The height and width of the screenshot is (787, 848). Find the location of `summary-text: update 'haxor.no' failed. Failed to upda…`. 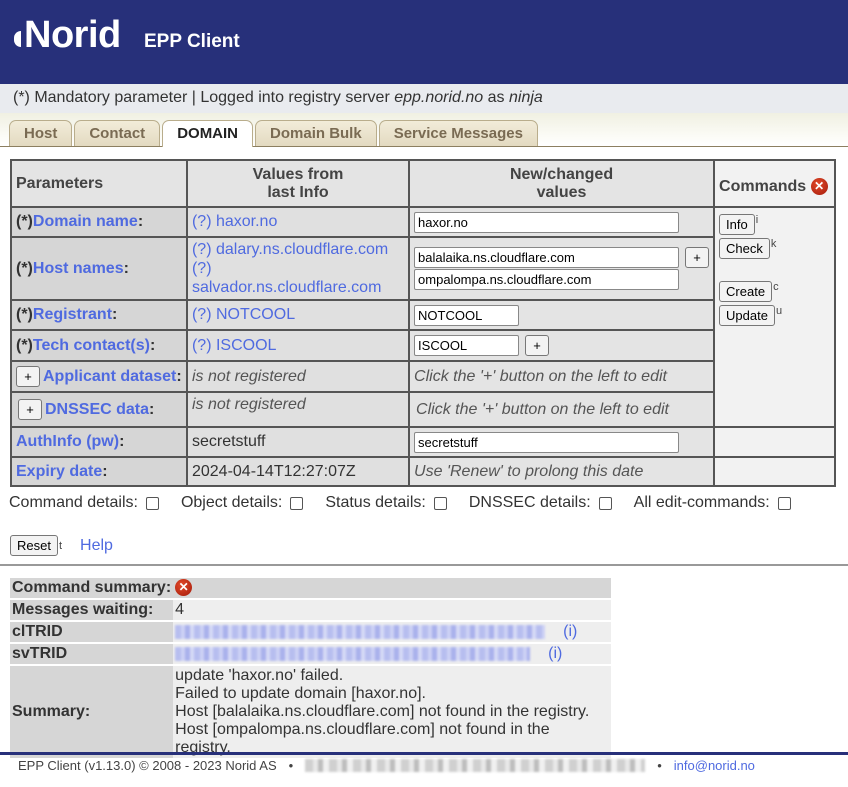

summary-text: update 'haxor.no' failed. Failed to upda… is located at coordinates (392, 712).